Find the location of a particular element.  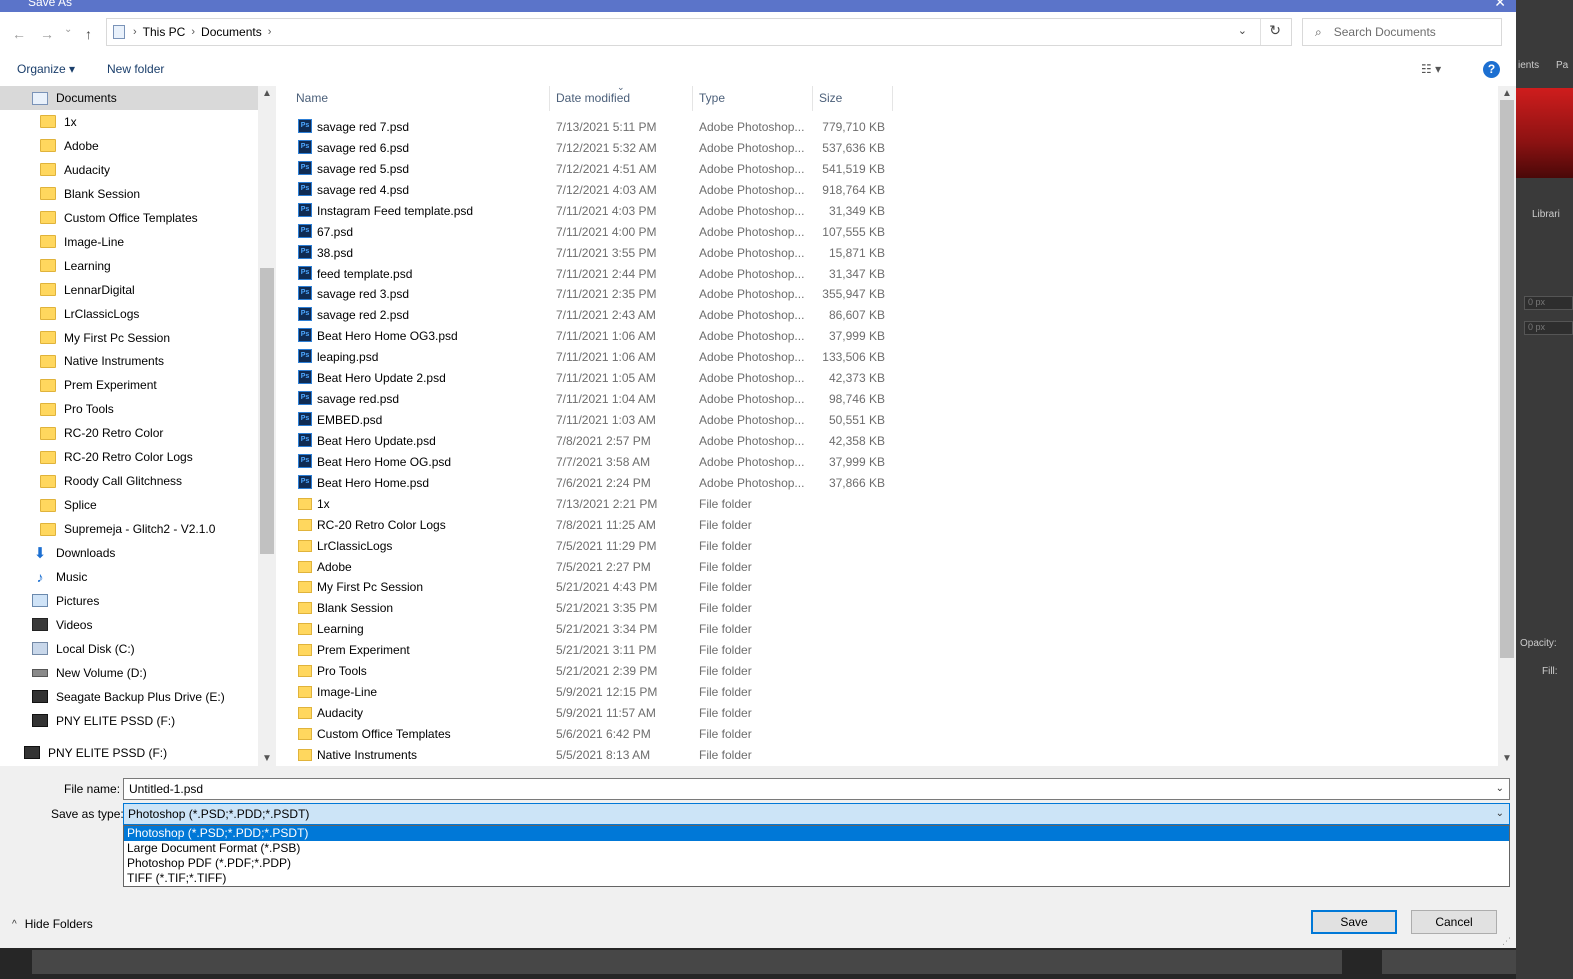

address-dropdown-icon: ⌄ is located at coordinates (1242, 30).